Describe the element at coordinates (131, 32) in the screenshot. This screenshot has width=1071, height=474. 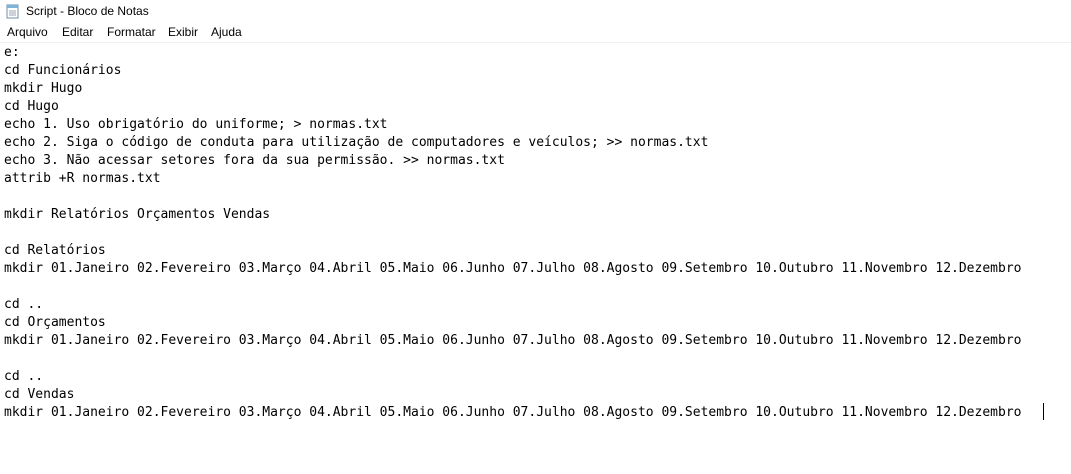
I see `menu-formatar: Formatar` at that location.